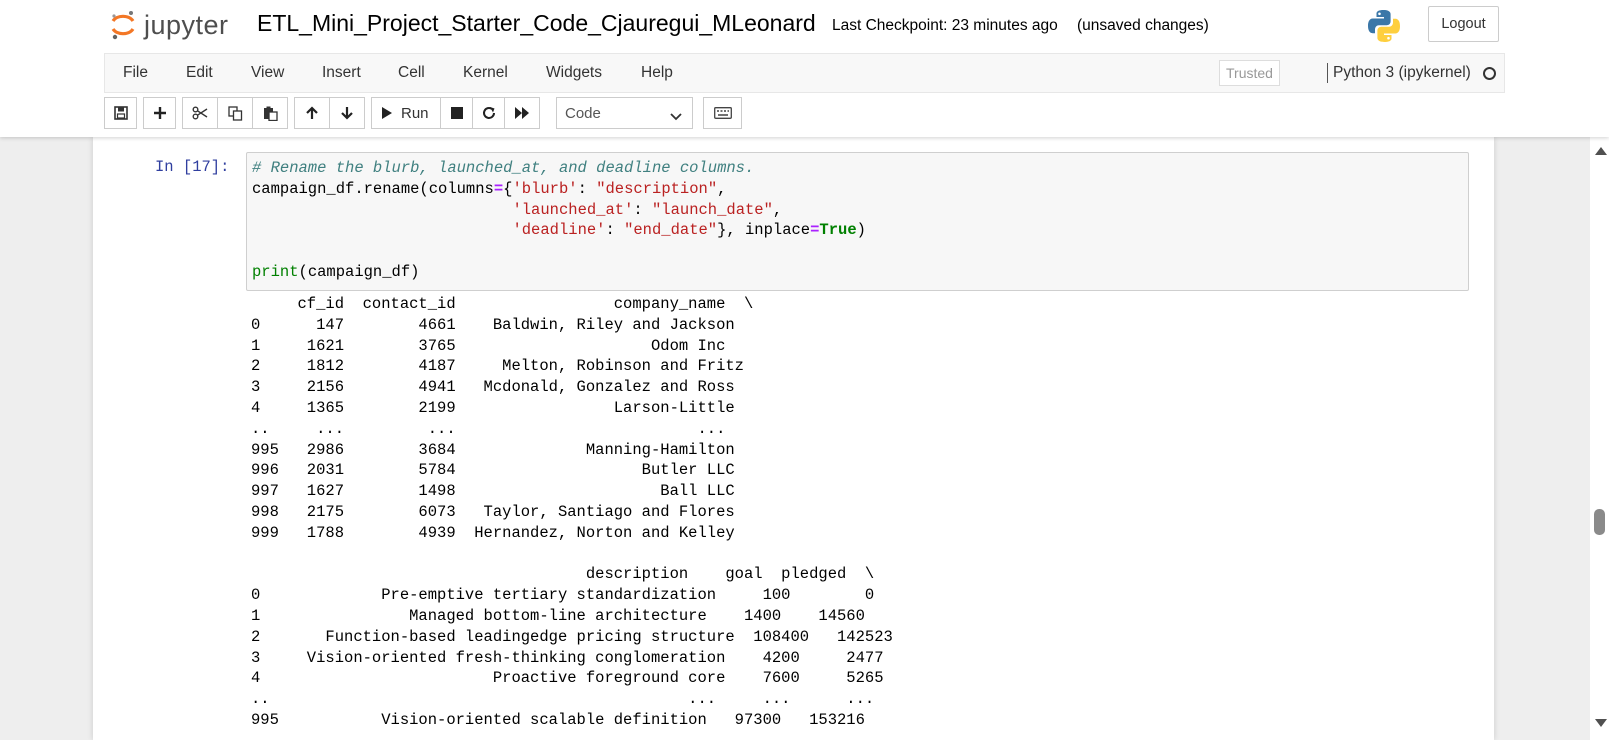 The image size is (1609, 740). I want to click on code-line: 'deadline': "end_date"}, inplace=True), so click(689, 230).